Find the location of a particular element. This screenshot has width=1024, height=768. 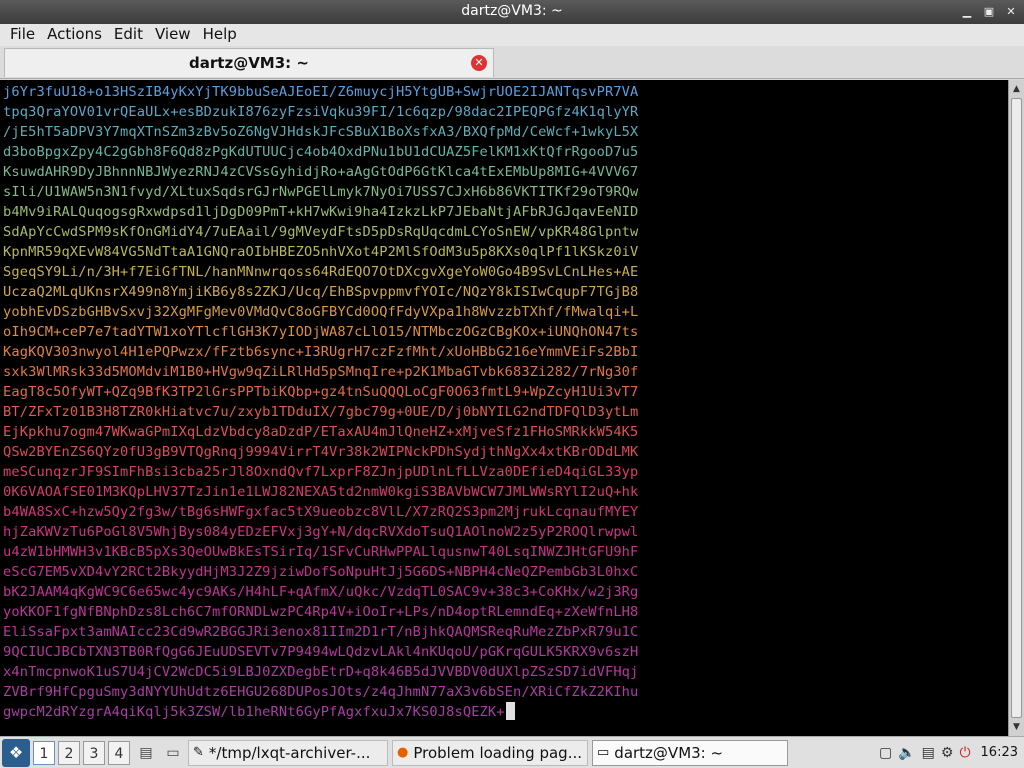

scroll-up-icon: ▲ is located at coordinates (1016, 89).